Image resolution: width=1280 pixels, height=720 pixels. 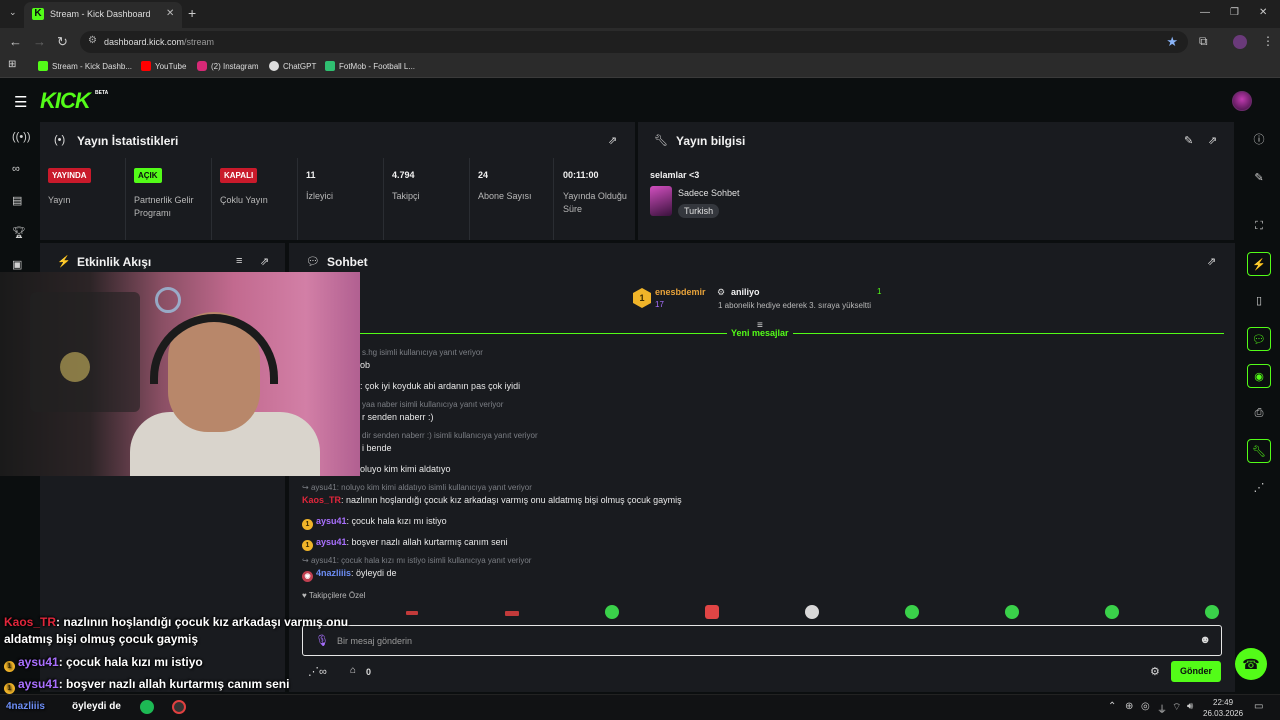 I want to click on store-icon: ⌂, so click(x=353, y=670).